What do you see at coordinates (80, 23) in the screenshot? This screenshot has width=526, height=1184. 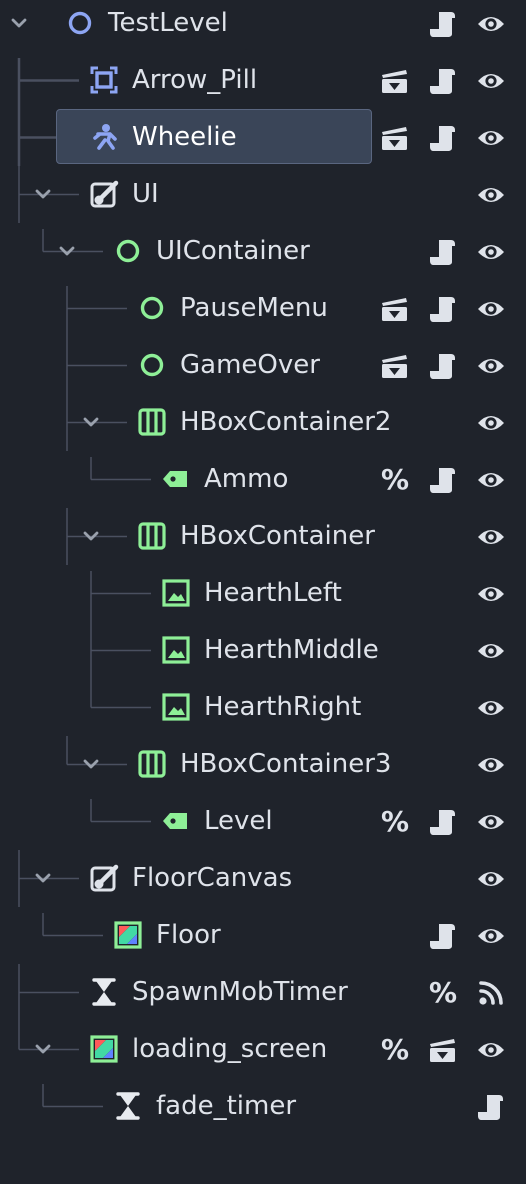 I see `node2d-circle-icon` at bounding box center [80, 23].